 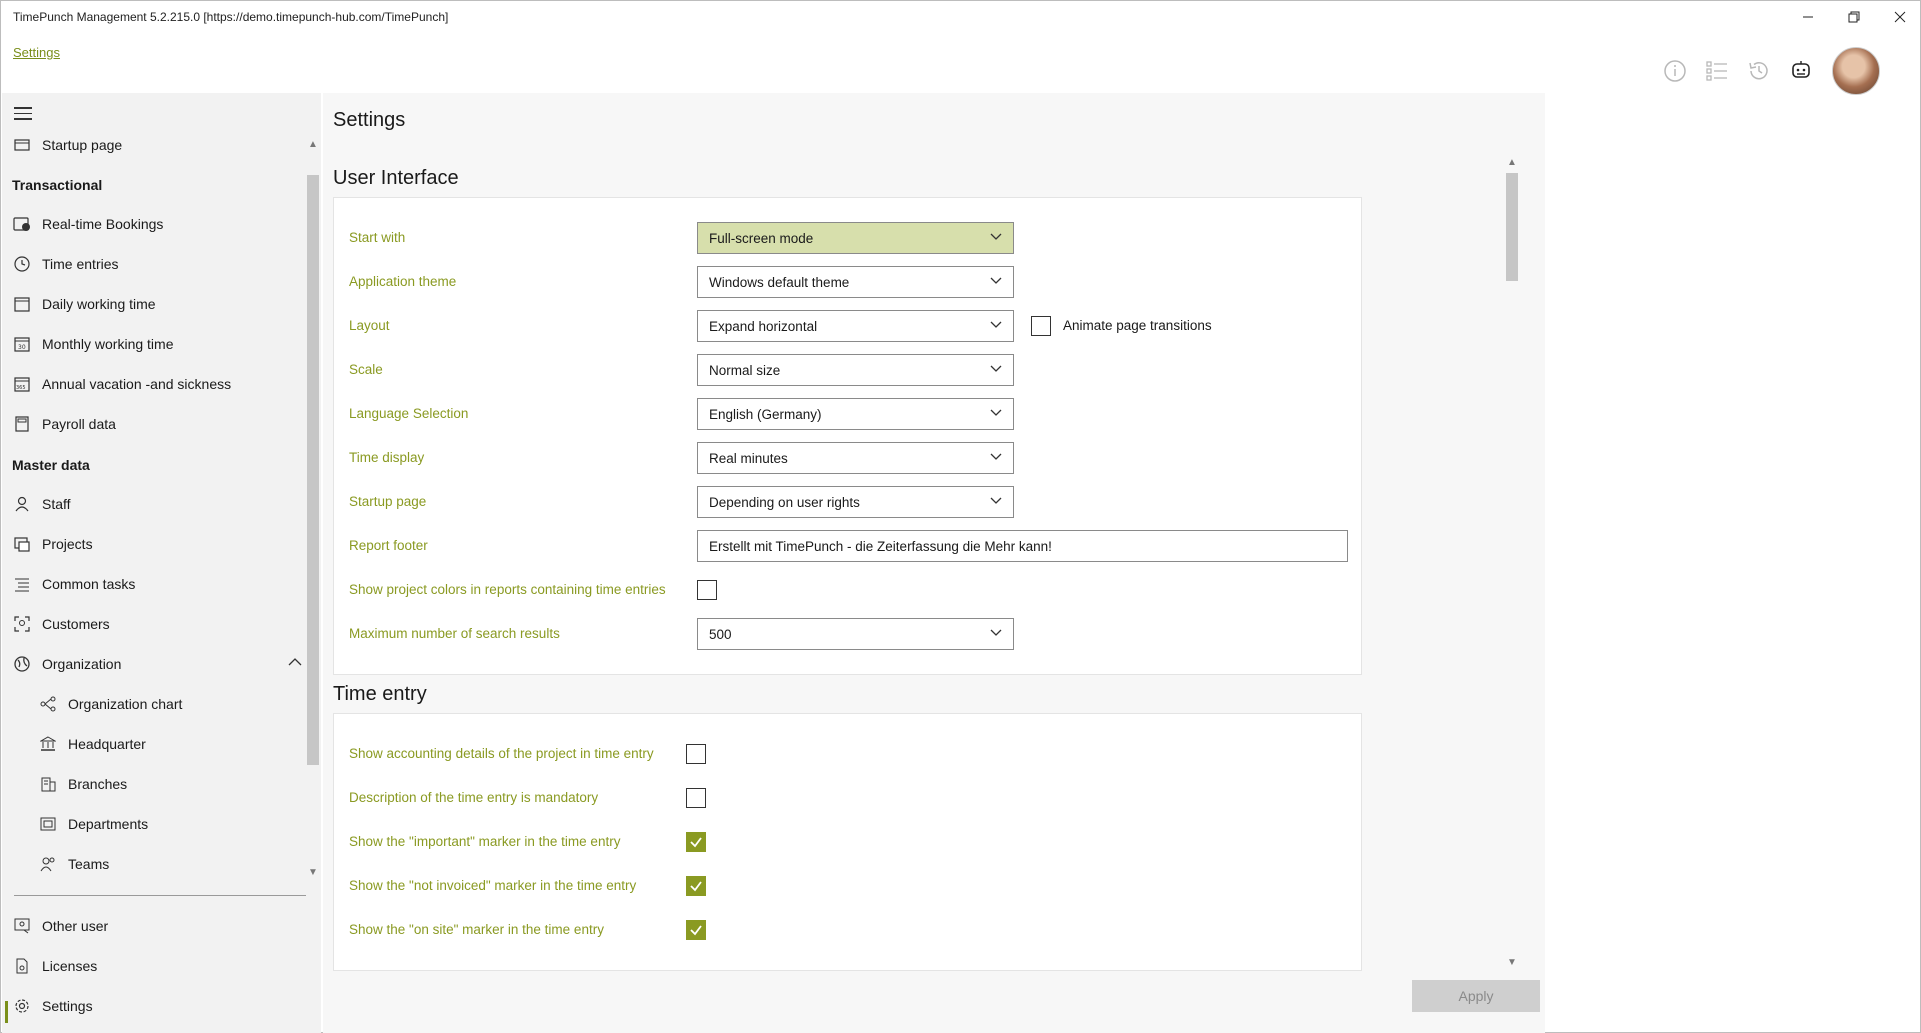 What do you see at coordinates (21, 388) in the screenshot?
I see `svg-text: 365` at bounding box center [21, 388].